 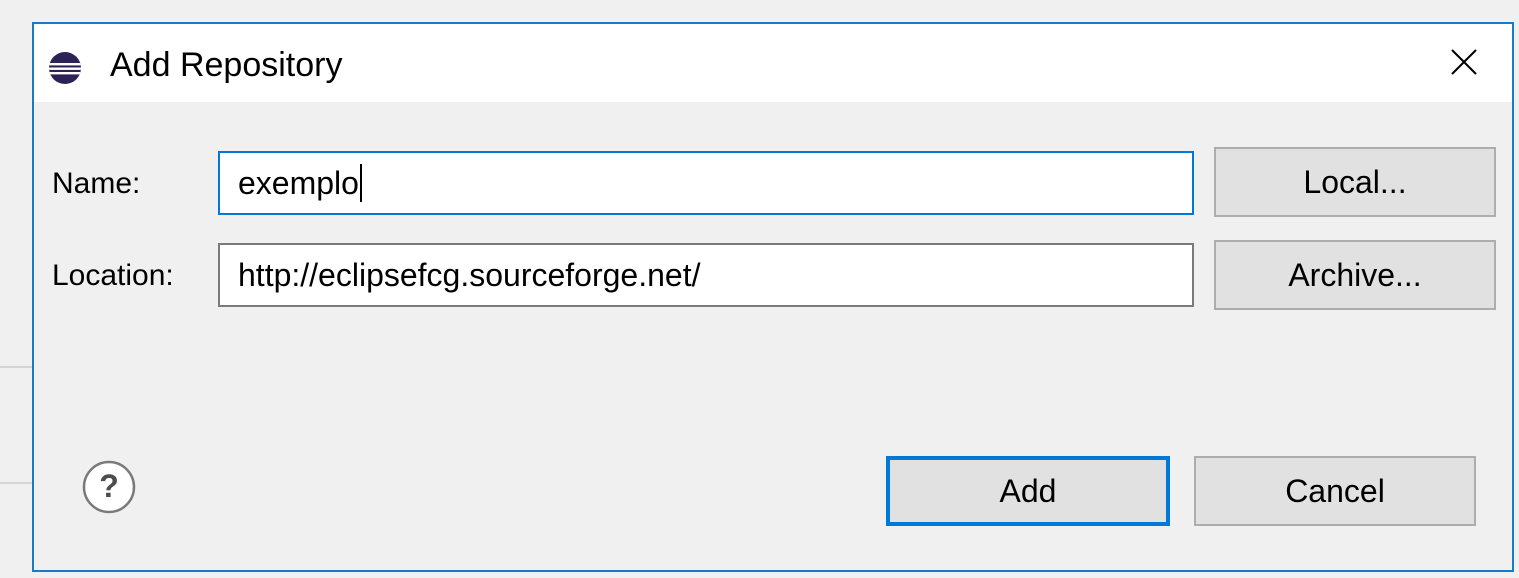 What do you see at coordinates (706, 183) in the screenshot?
I see `name-input: exemplo` at bounding box center [706, 183].